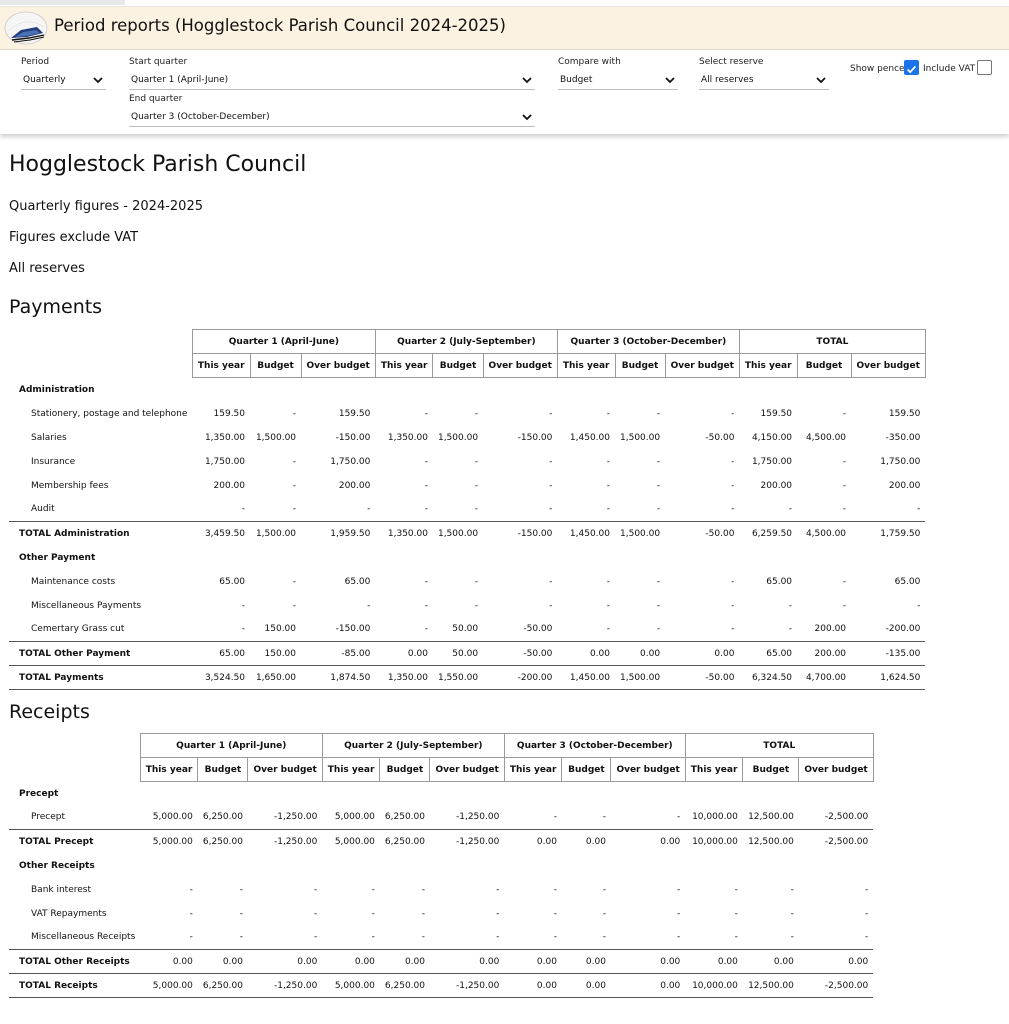 This screenshot has height=1024, width=1009. What do you see at coordinates (770, 985) in the screenshot?
I see `cell-value: 12,500.00` at bounding box center [770, 985].